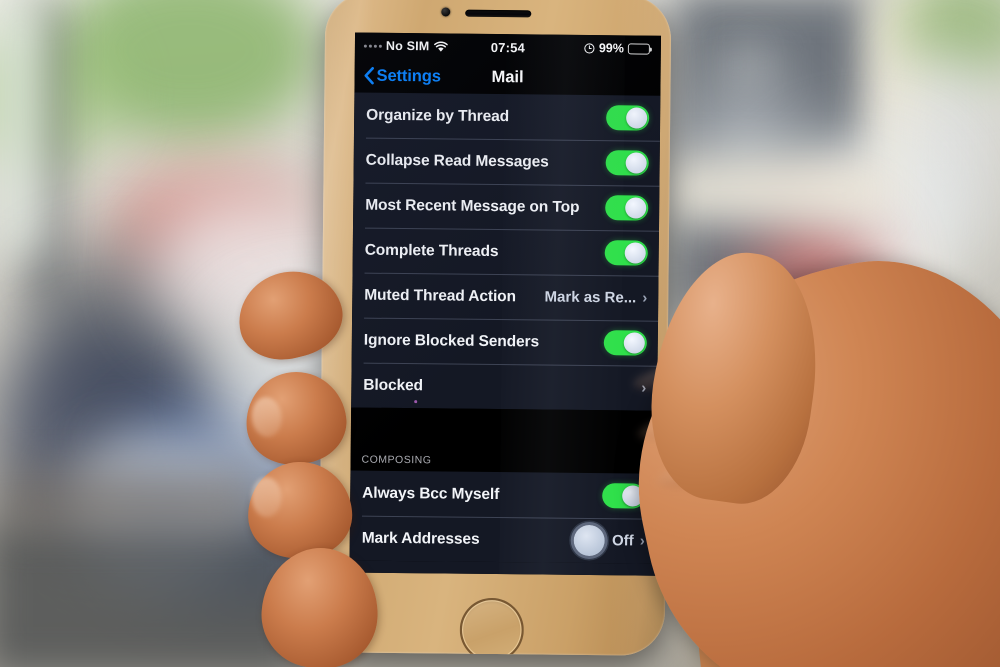  Describe the element at coordinates (638, 48) in the screenshot. I see `battery-icon` at that location.